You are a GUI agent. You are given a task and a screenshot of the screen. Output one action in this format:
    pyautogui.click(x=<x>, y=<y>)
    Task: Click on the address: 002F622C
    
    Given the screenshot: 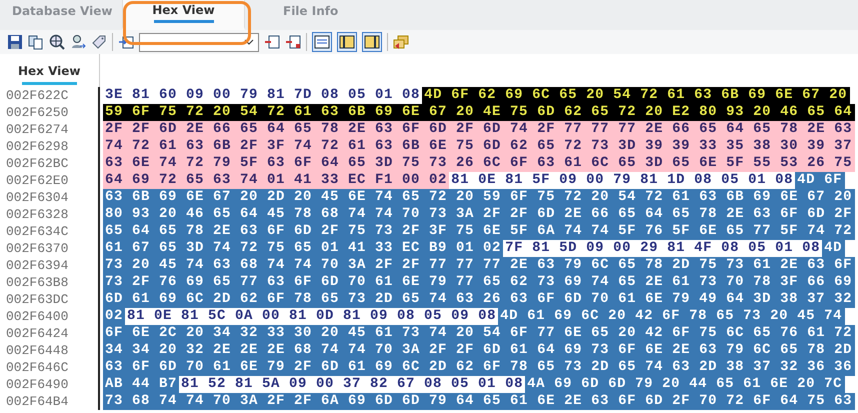 What is the action you would take?
    pyautogui.click(x=50, y=95)
    